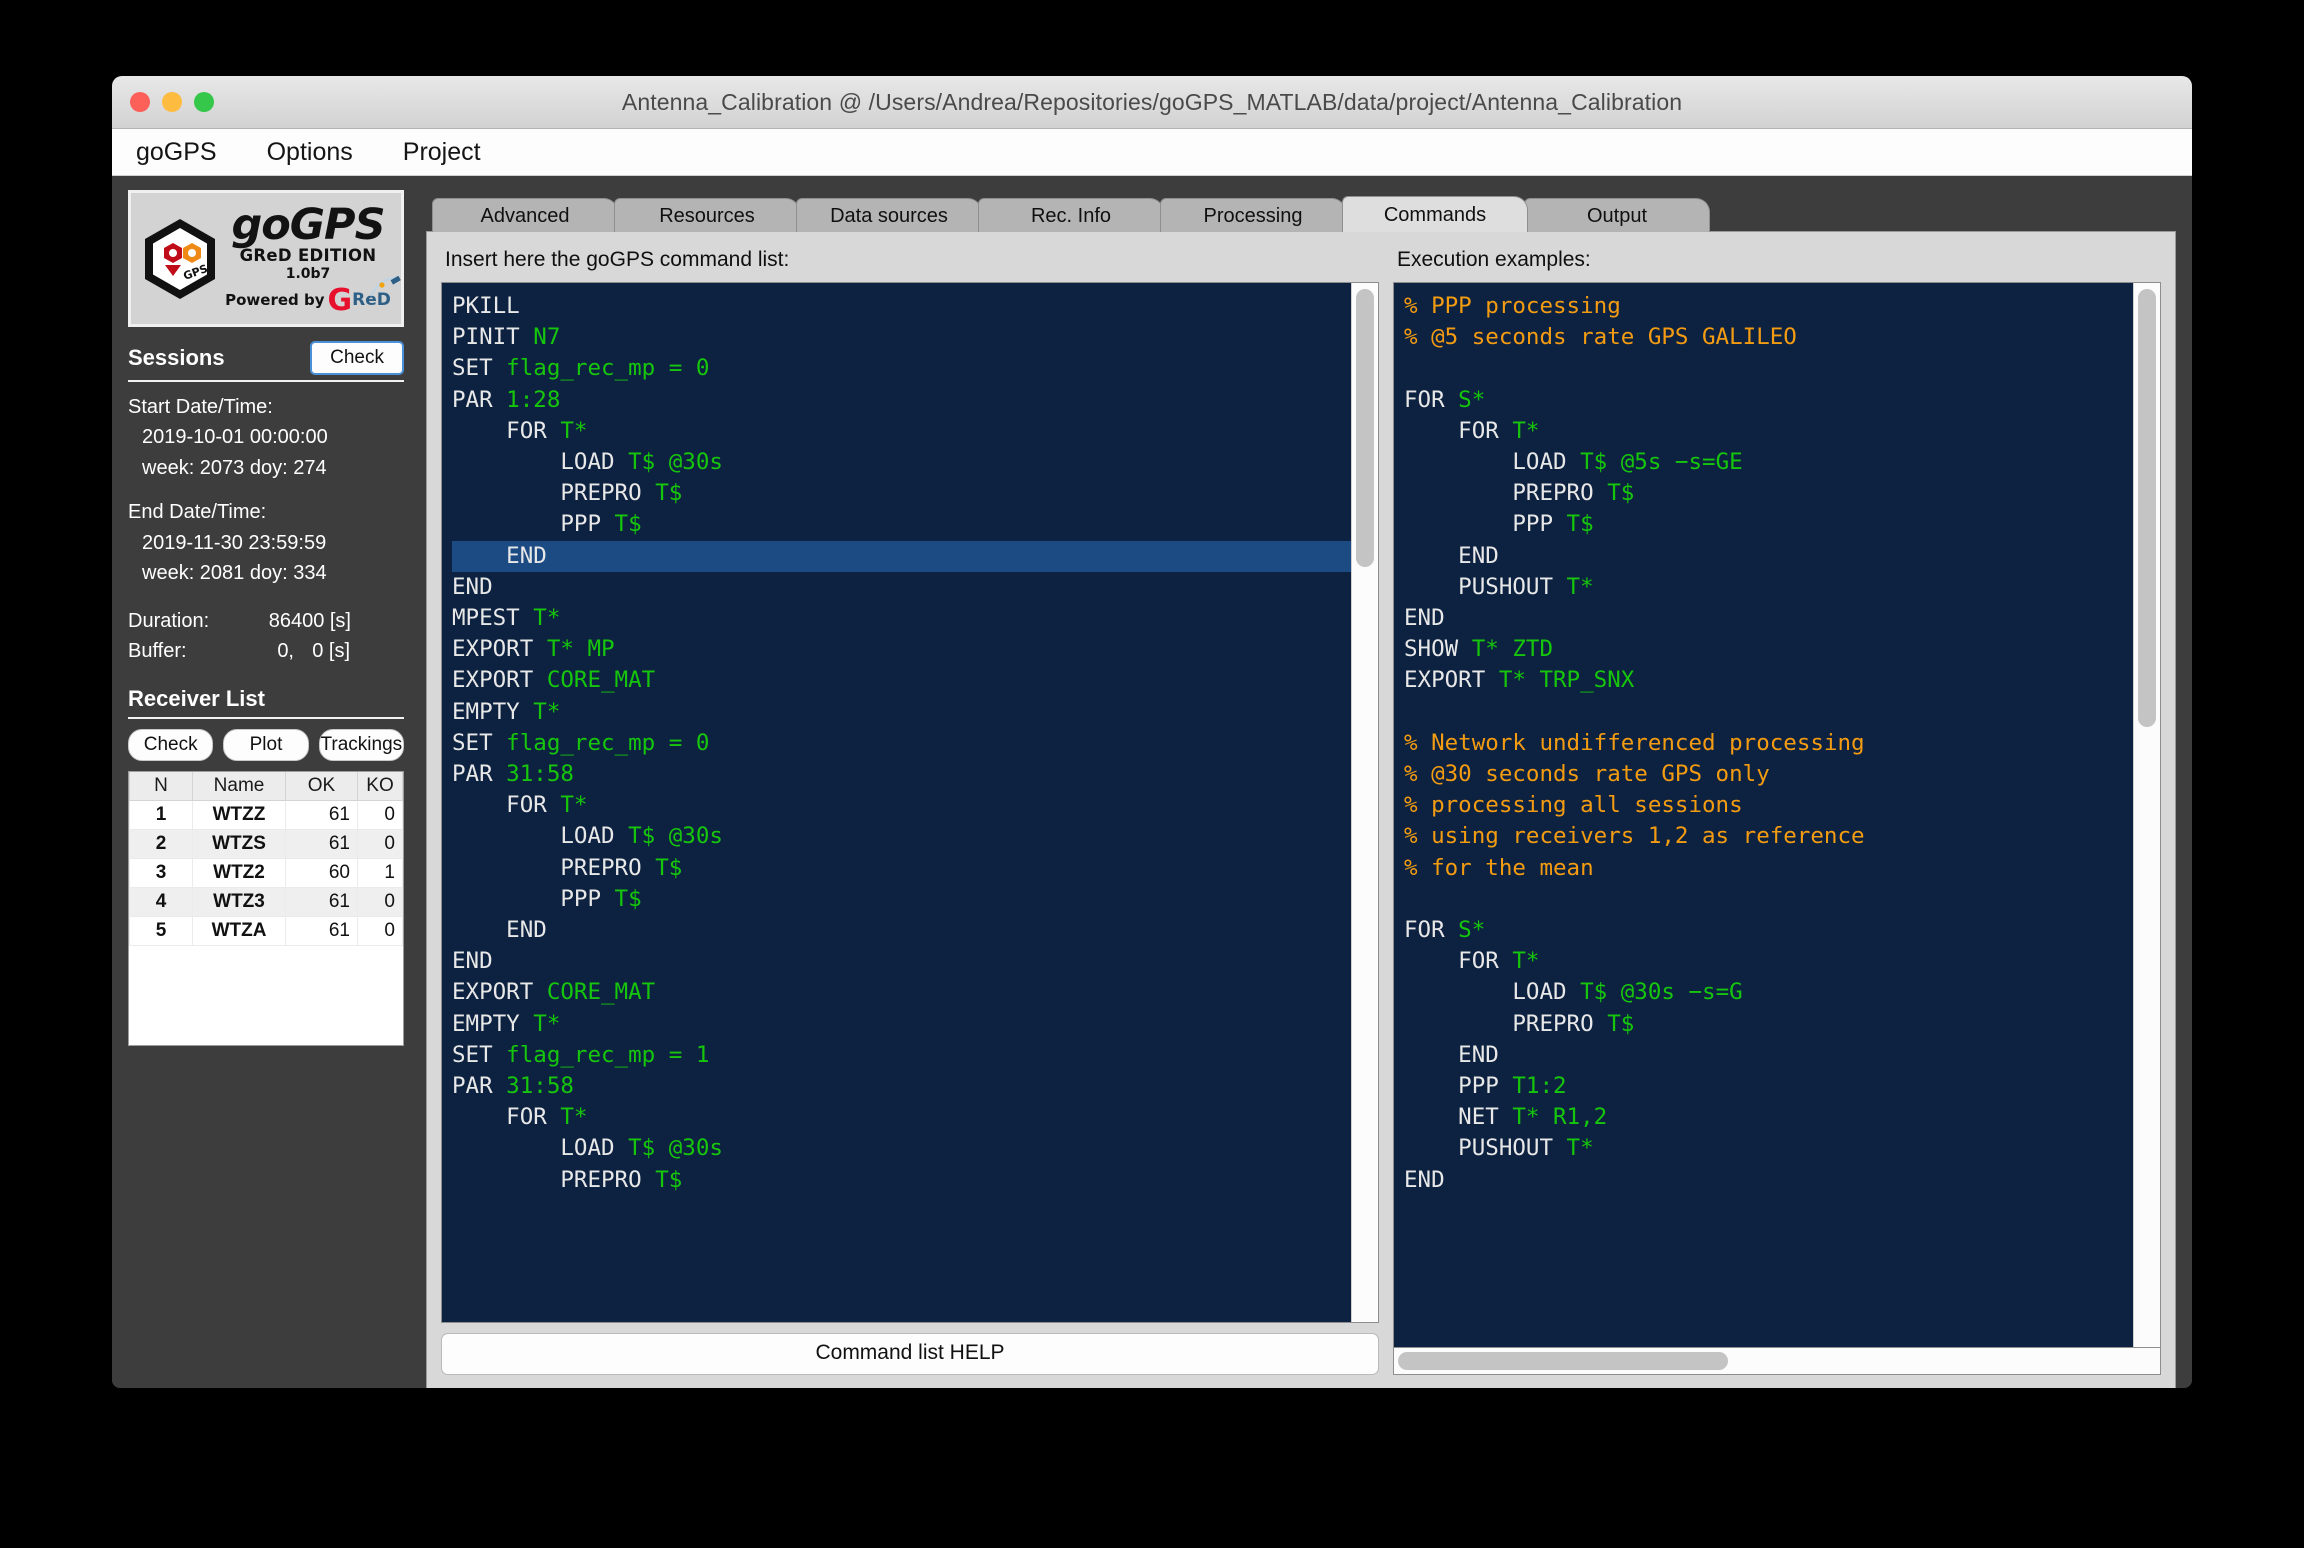 The width and height of the screenshot is (2304, 1548). I want to click on table-row: 5 WTZA 61 0, so click(266, 931).